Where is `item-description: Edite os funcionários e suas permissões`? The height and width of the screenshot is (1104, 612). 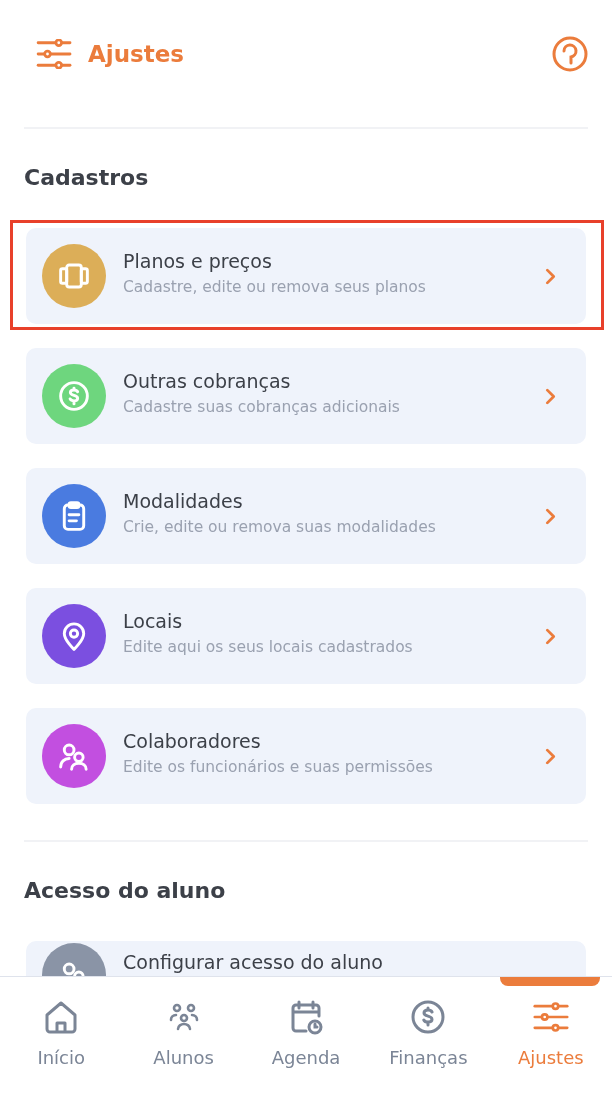
item-description: Edite os funcionários e suas permissões is located at coordinates (278, 767).